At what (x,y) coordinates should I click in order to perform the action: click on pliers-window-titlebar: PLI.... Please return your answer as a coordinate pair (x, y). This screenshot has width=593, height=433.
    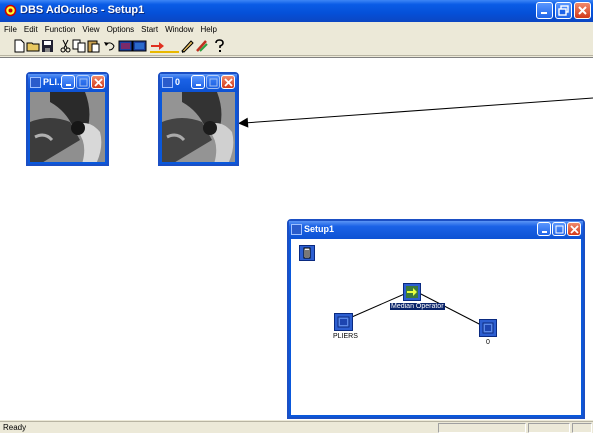
    Looking at the image, I should click on (67, 83).